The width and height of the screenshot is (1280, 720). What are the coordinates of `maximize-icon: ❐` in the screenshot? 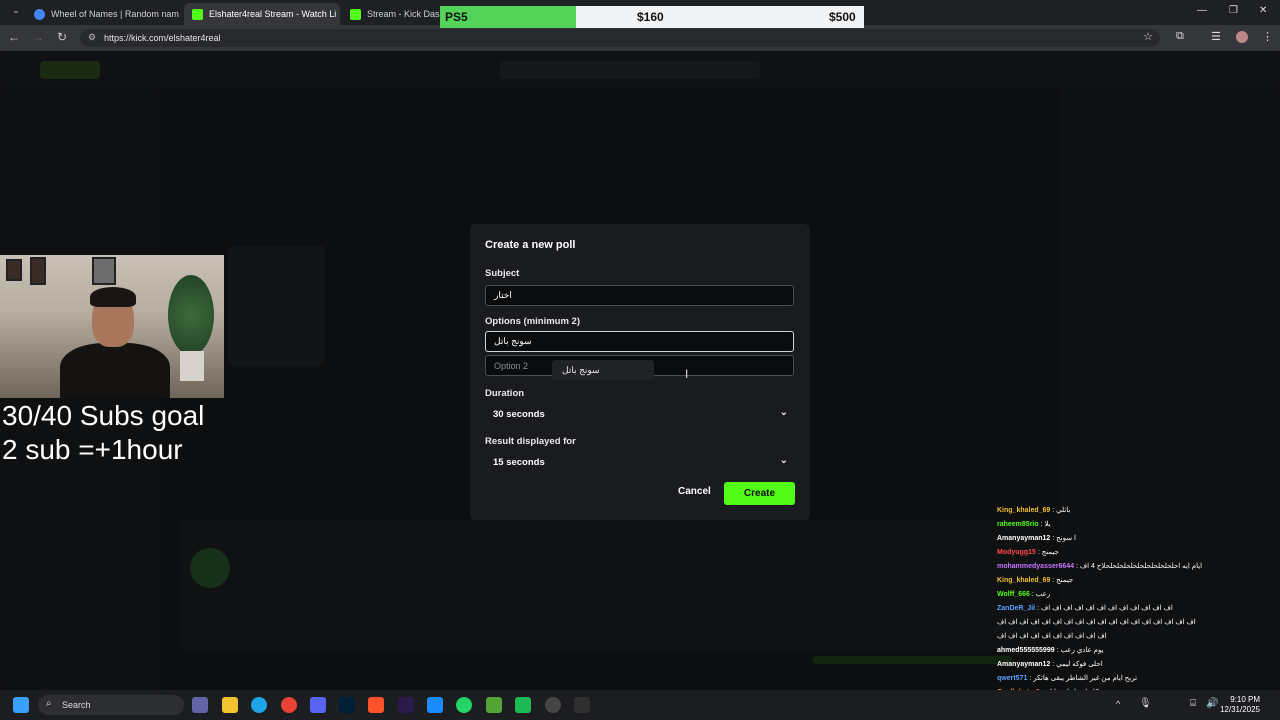 It's located at (1233, 10).